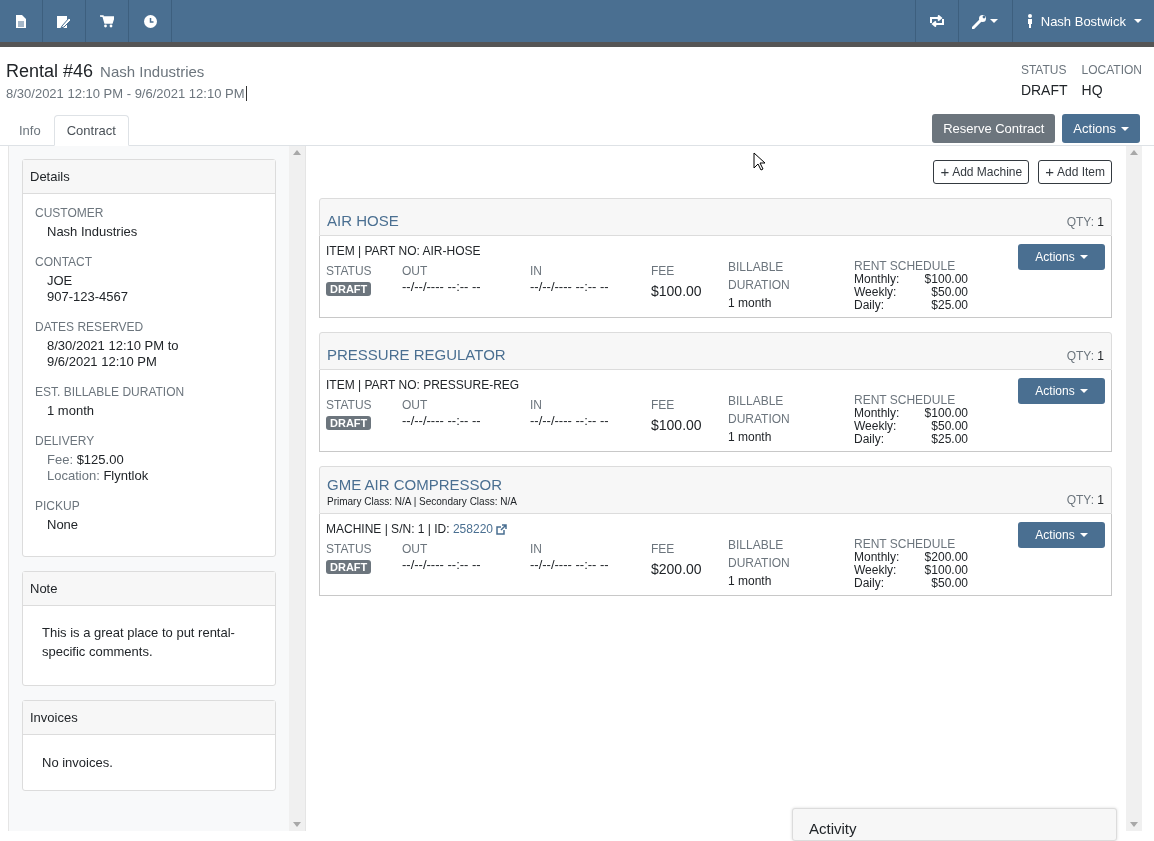  What do you see at coordinates (65, 441) in the screenshot?
I see `field-label: DELIVERY` at bounding box center [65, 441].